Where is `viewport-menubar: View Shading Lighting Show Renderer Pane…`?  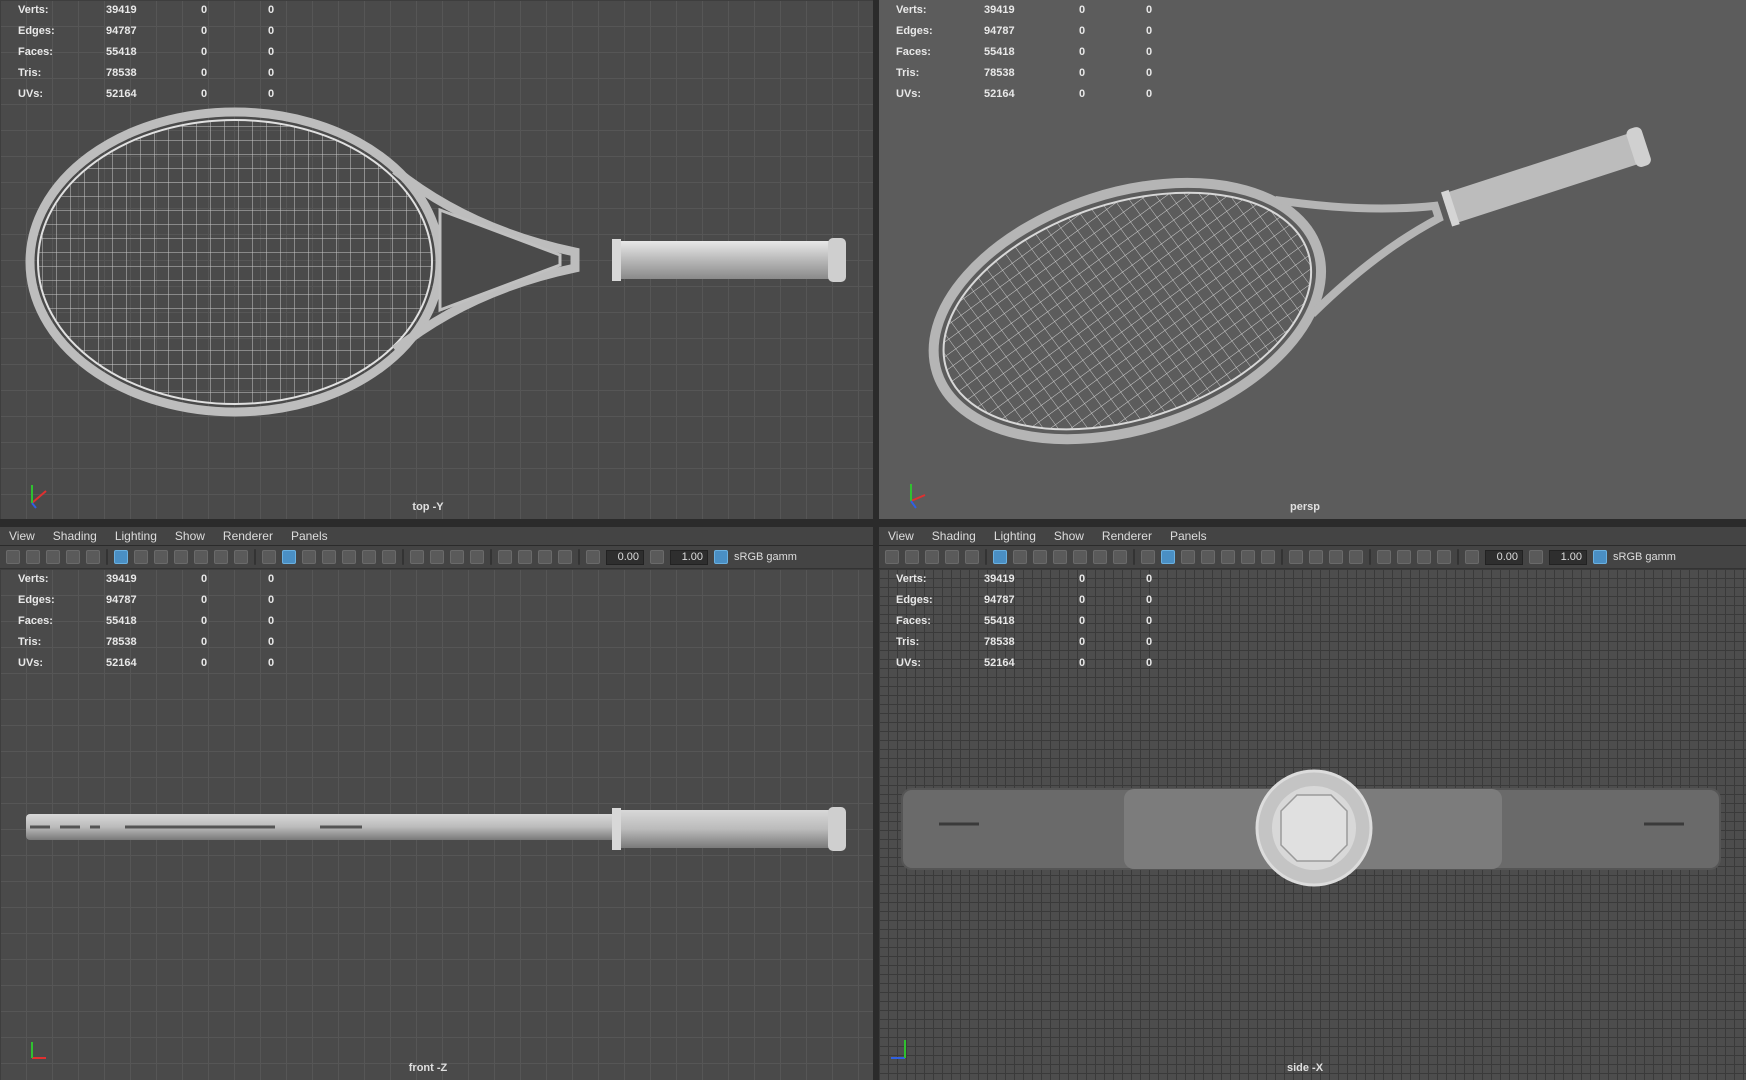
viewport-menubar: View Shading Lighting Show Renderer Pane… is located at coordinates (1312, 536).